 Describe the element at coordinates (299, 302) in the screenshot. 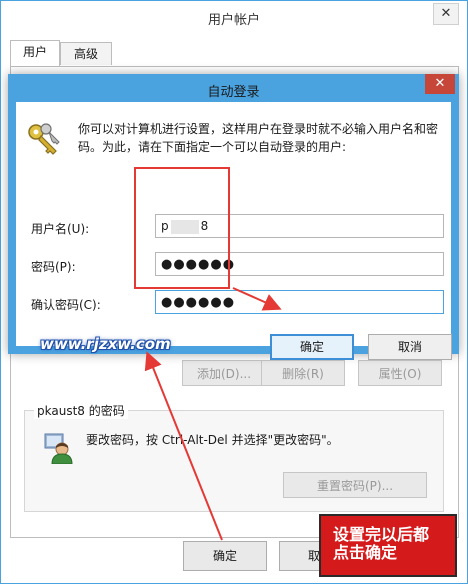

I see `confirm-password-field: ●●●●●●` at that location.